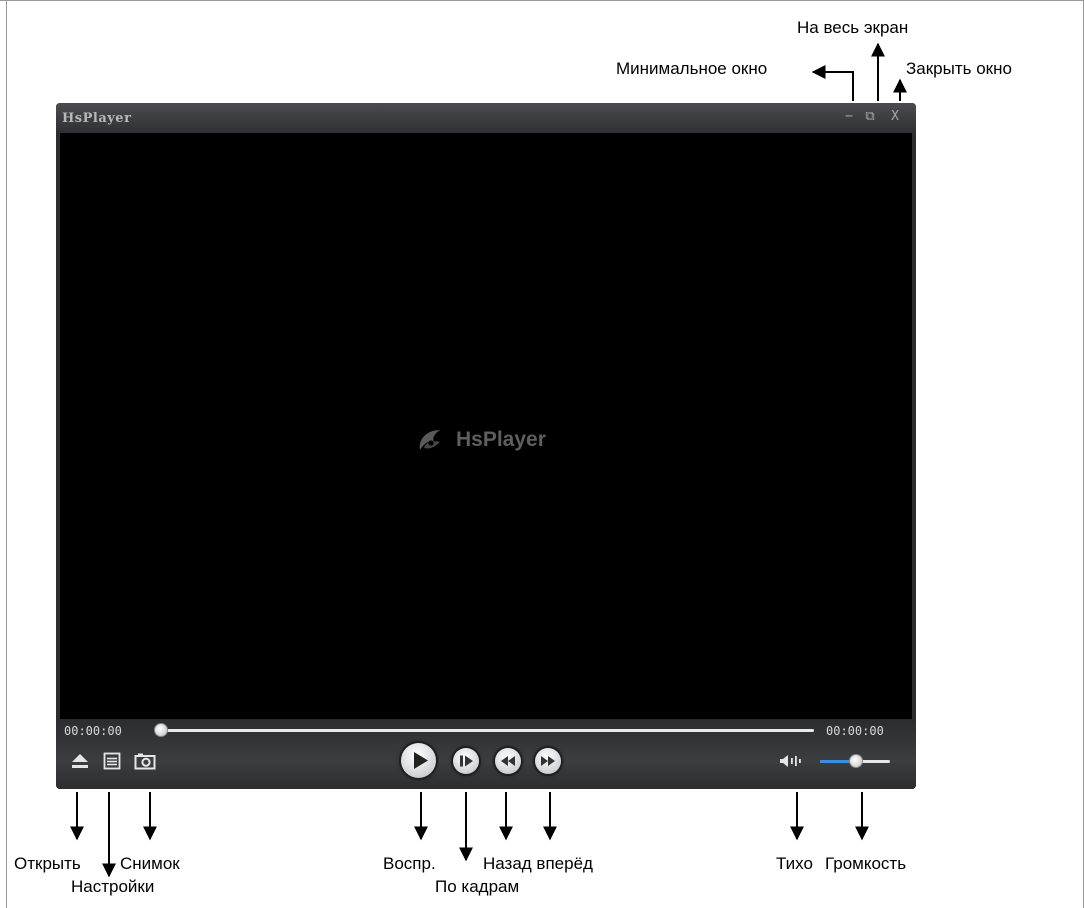  I want to click on annotation-play: Воспр., so click(409, 863).